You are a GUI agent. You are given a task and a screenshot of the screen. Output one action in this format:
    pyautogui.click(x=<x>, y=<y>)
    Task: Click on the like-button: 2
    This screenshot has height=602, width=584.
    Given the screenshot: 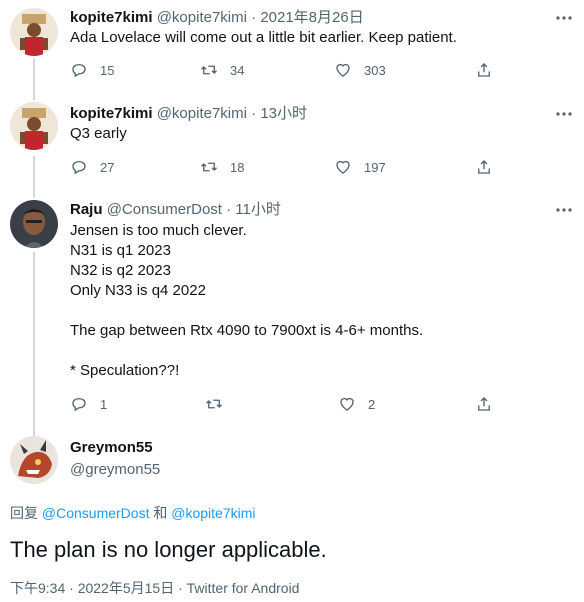 What is the action you would take?
    pyautogui.click(x=356, y=404)
    